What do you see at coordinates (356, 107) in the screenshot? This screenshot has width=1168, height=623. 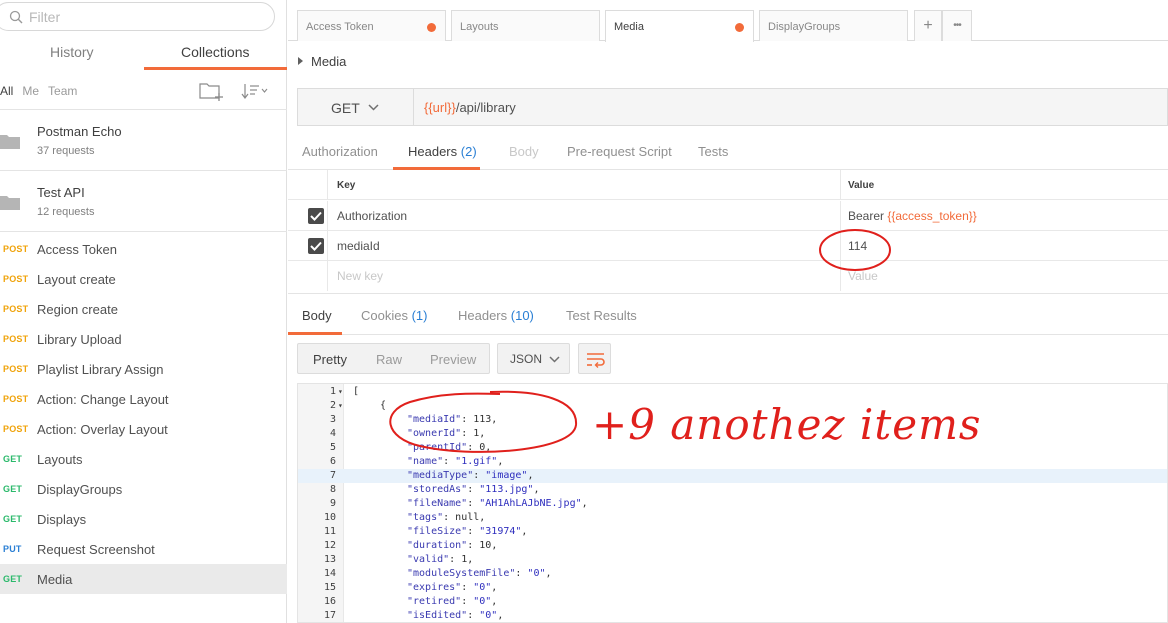 I see `method-select: GET` at bounding box center [356, 107].